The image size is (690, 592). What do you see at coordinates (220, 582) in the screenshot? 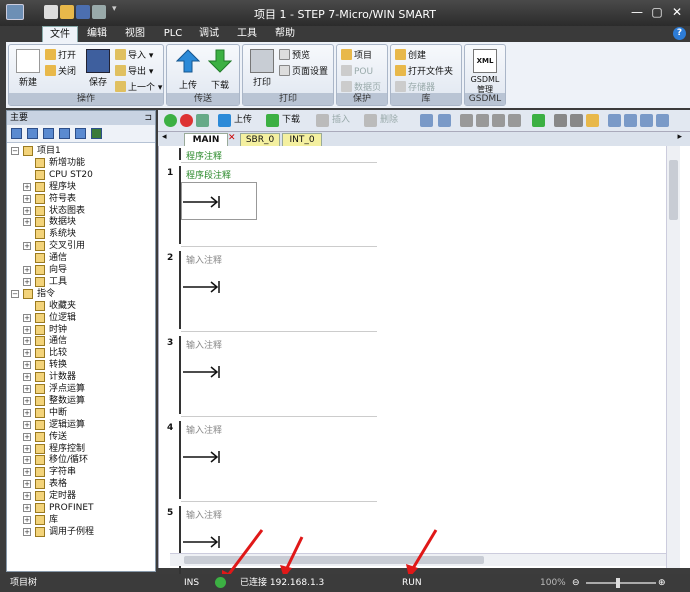
I see `connection-status-icon` at bounding box center [220, 582].